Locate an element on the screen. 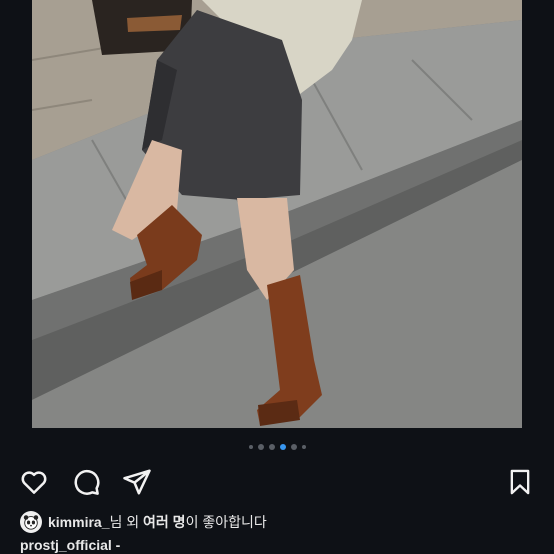 This screenshot has height=554, width=554. post-caption: prostj_official - is located at coordinates (70, 545).